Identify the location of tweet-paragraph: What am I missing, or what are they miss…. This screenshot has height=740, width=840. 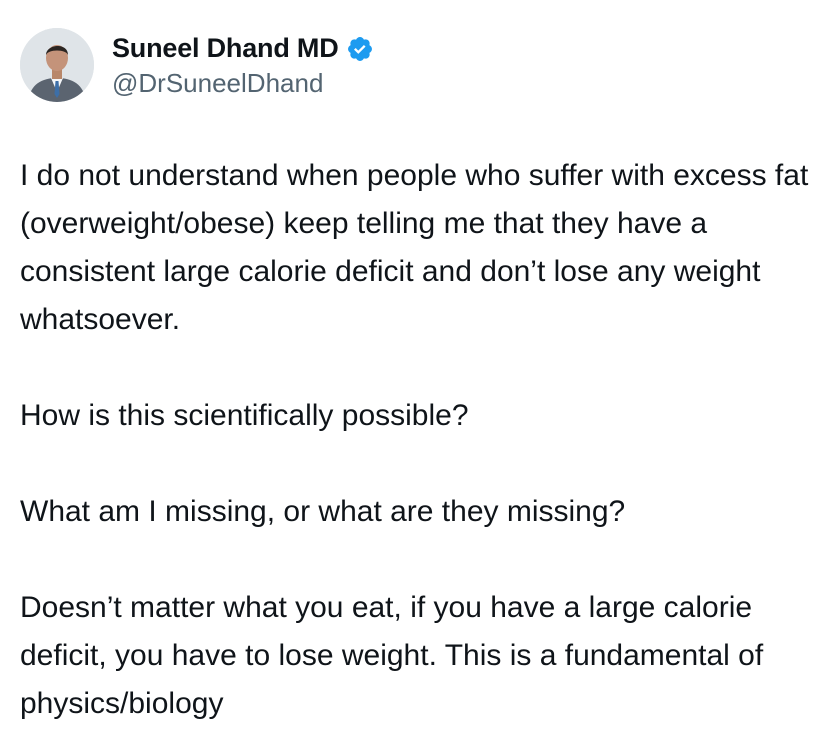
(323, 511).